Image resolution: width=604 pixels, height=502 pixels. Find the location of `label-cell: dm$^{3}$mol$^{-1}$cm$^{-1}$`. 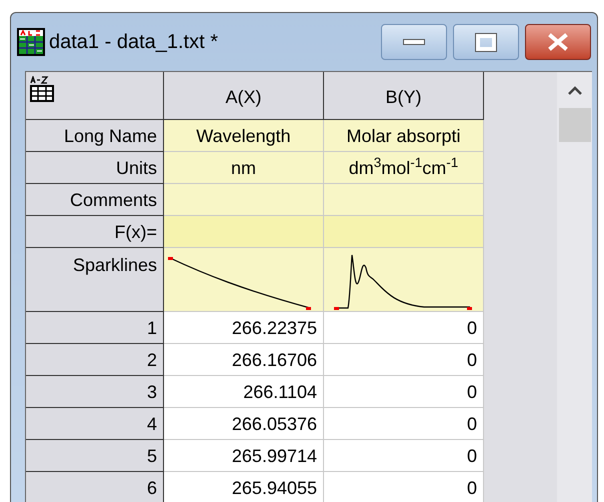

label-cell: dm$^{3}$mol$^{-1}$cm$^{-1}$ is located at coordinates (404, 168).